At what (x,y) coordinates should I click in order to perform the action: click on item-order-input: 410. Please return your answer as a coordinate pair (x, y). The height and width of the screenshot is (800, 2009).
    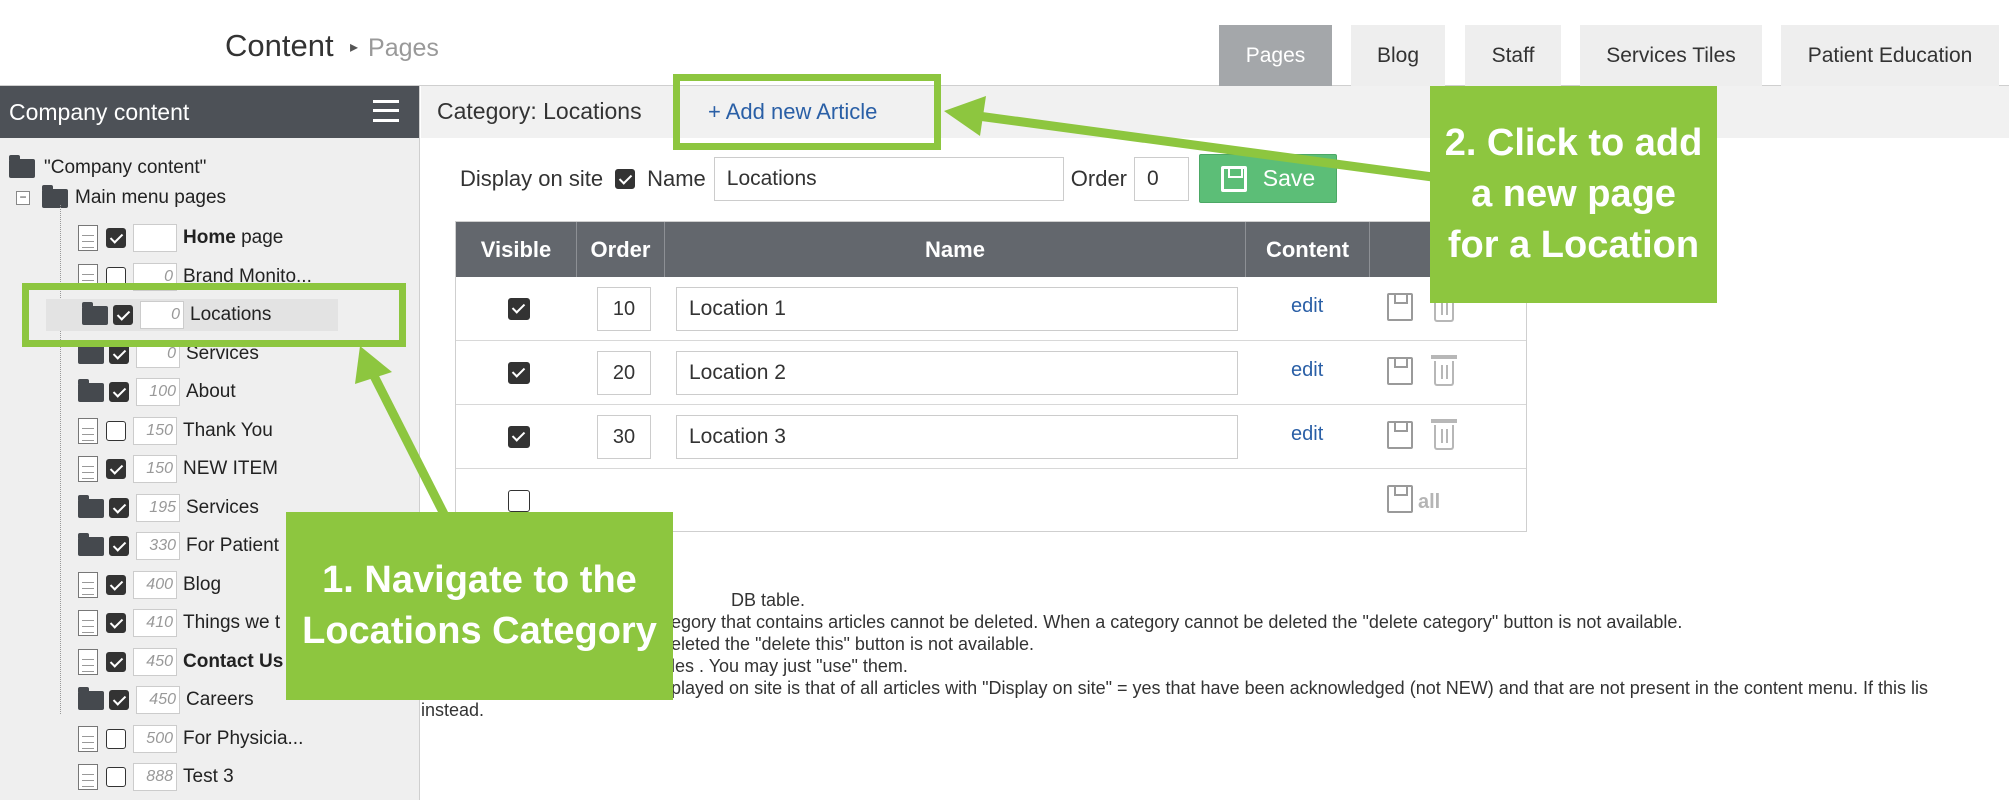
    Looking at the image, I should click on (155, 623).